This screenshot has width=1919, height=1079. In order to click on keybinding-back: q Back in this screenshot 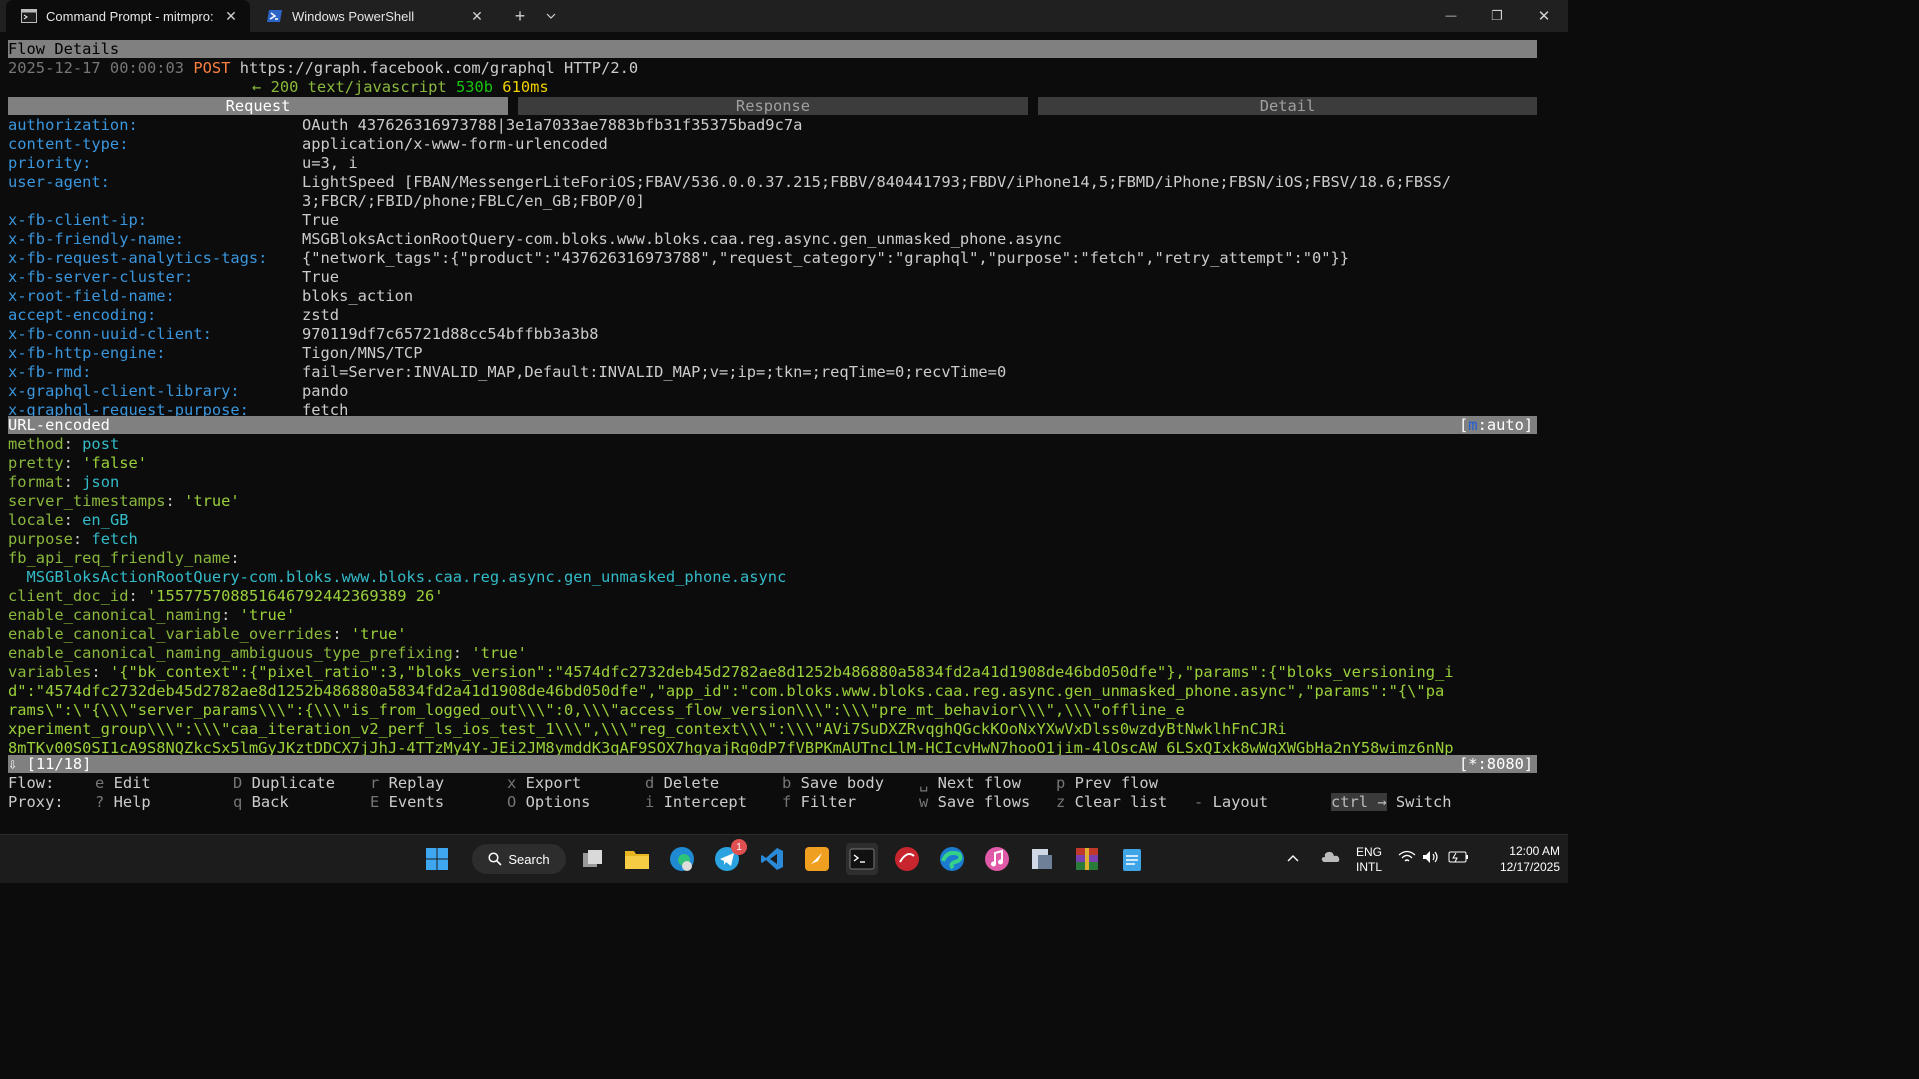, I will do `click(261, 802)`.